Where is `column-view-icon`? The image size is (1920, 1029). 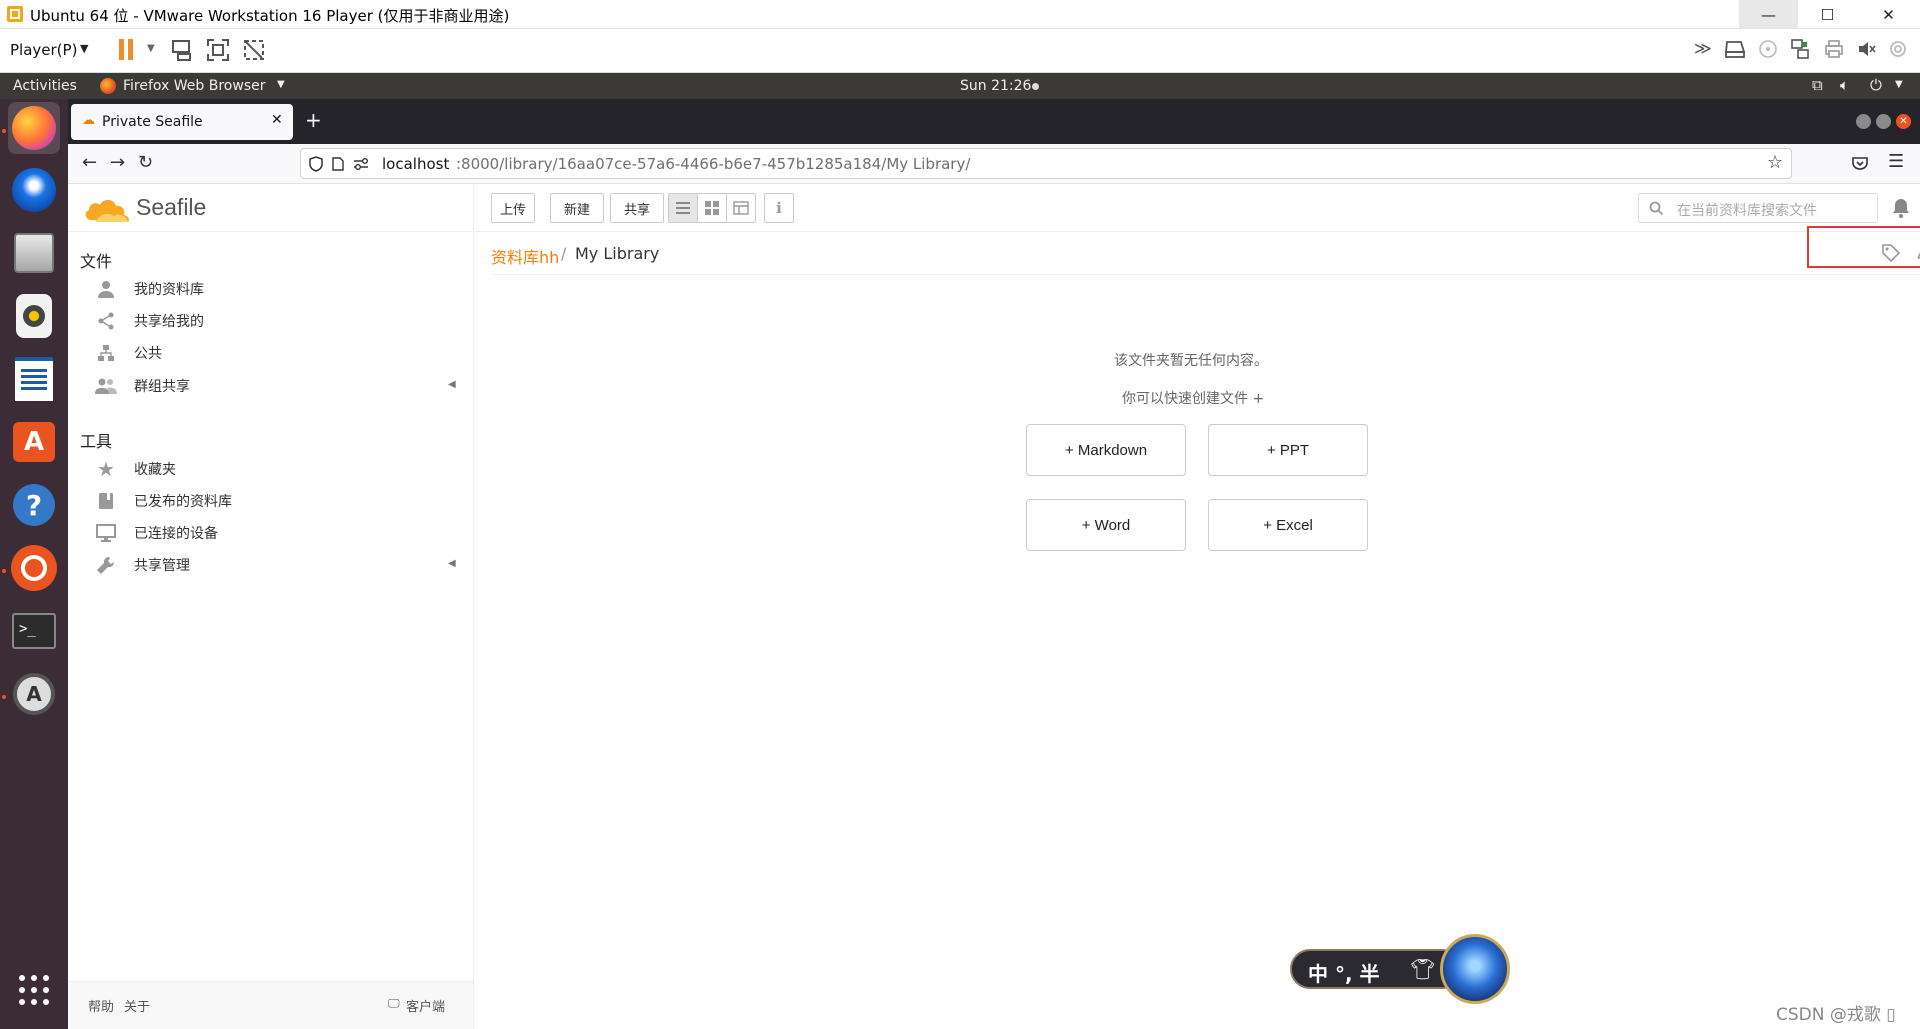 column-view-icon is located at coordinates (741, 208).